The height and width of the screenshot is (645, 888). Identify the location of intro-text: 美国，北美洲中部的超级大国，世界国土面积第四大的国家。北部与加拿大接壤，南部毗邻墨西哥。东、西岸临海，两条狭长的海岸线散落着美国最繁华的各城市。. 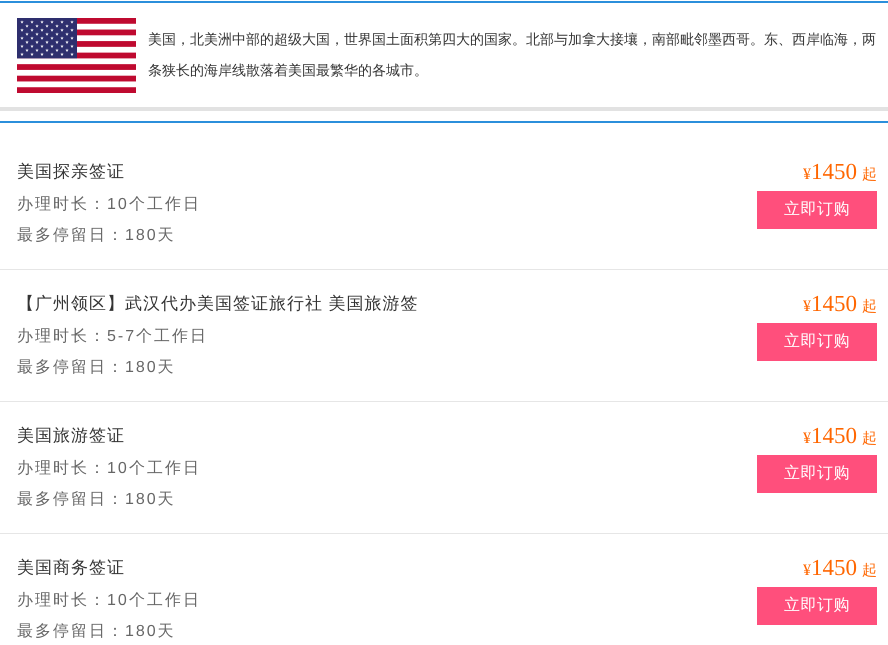
(512, 55).